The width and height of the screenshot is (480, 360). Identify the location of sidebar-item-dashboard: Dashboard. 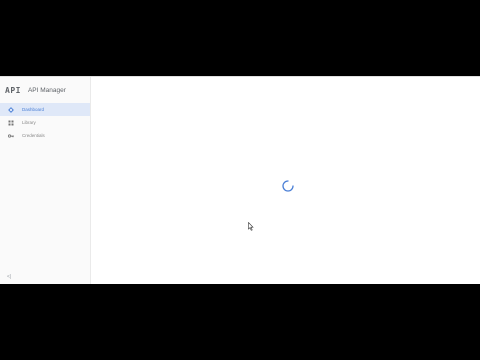
(45, 109).